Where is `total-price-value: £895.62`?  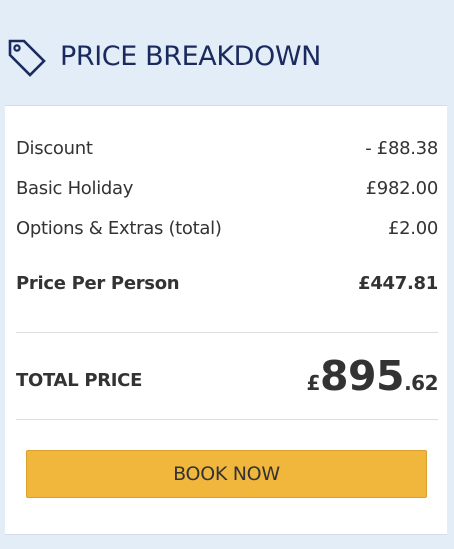
total-price-value: £895.62 is located at coordinates (372, 376).